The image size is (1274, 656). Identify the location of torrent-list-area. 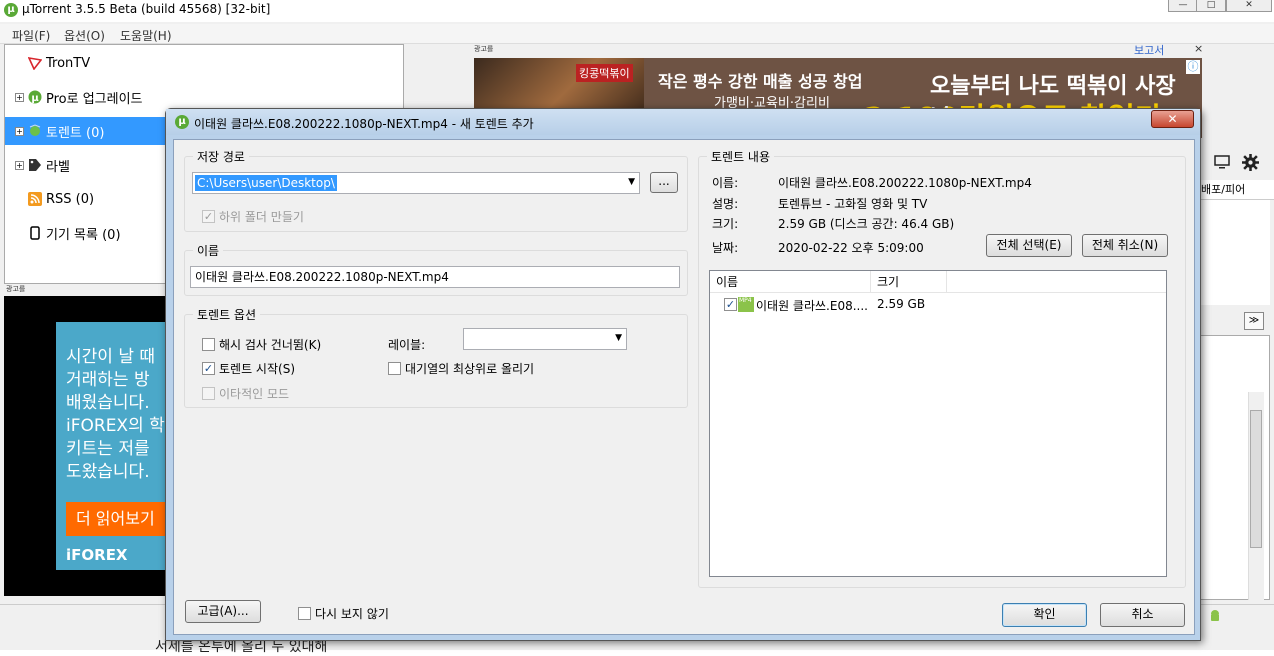
(1235, 252).